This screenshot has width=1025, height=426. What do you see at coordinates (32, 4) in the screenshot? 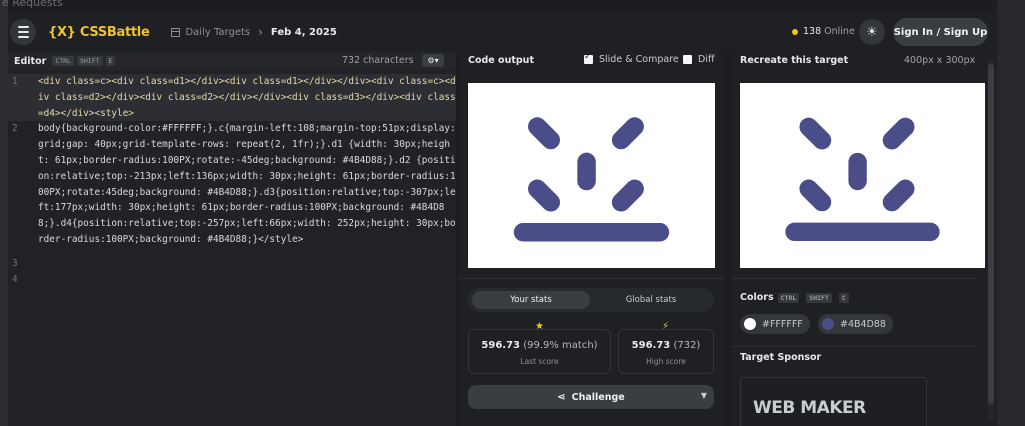
I see `background-window-text: e Requests` at bounding box center [32, 4].